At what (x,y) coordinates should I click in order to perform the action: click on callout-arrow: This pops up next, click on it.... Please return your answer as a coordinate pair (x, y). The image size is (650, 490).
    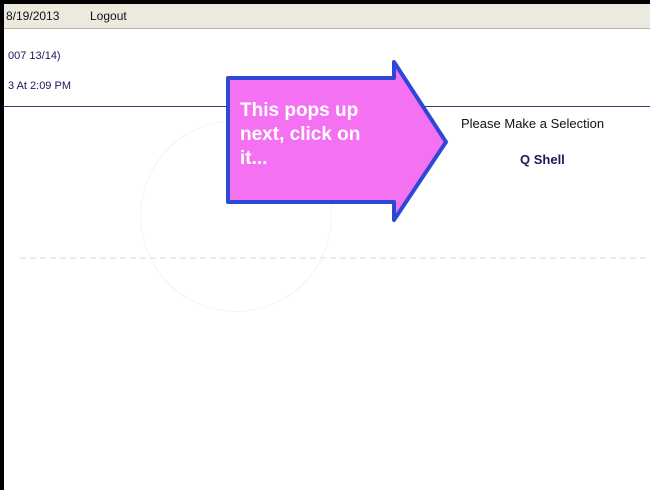
    Looking at the image, I should click on (338, 141).